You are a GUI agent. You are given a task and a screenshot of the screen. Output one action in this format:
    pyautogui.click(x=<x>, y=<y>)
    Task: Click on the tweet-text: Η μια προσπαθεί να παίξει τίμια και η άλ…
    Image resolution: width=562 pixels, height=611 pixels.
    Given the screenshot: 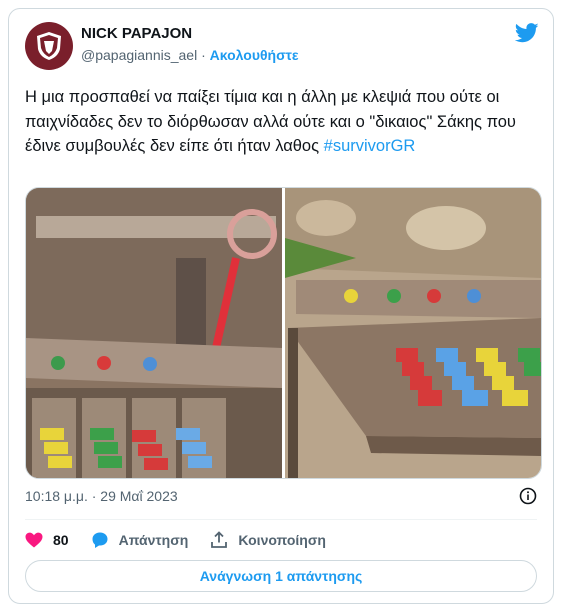 What is the action you would take?
    pyautogui.click(x=285, y=122)
    